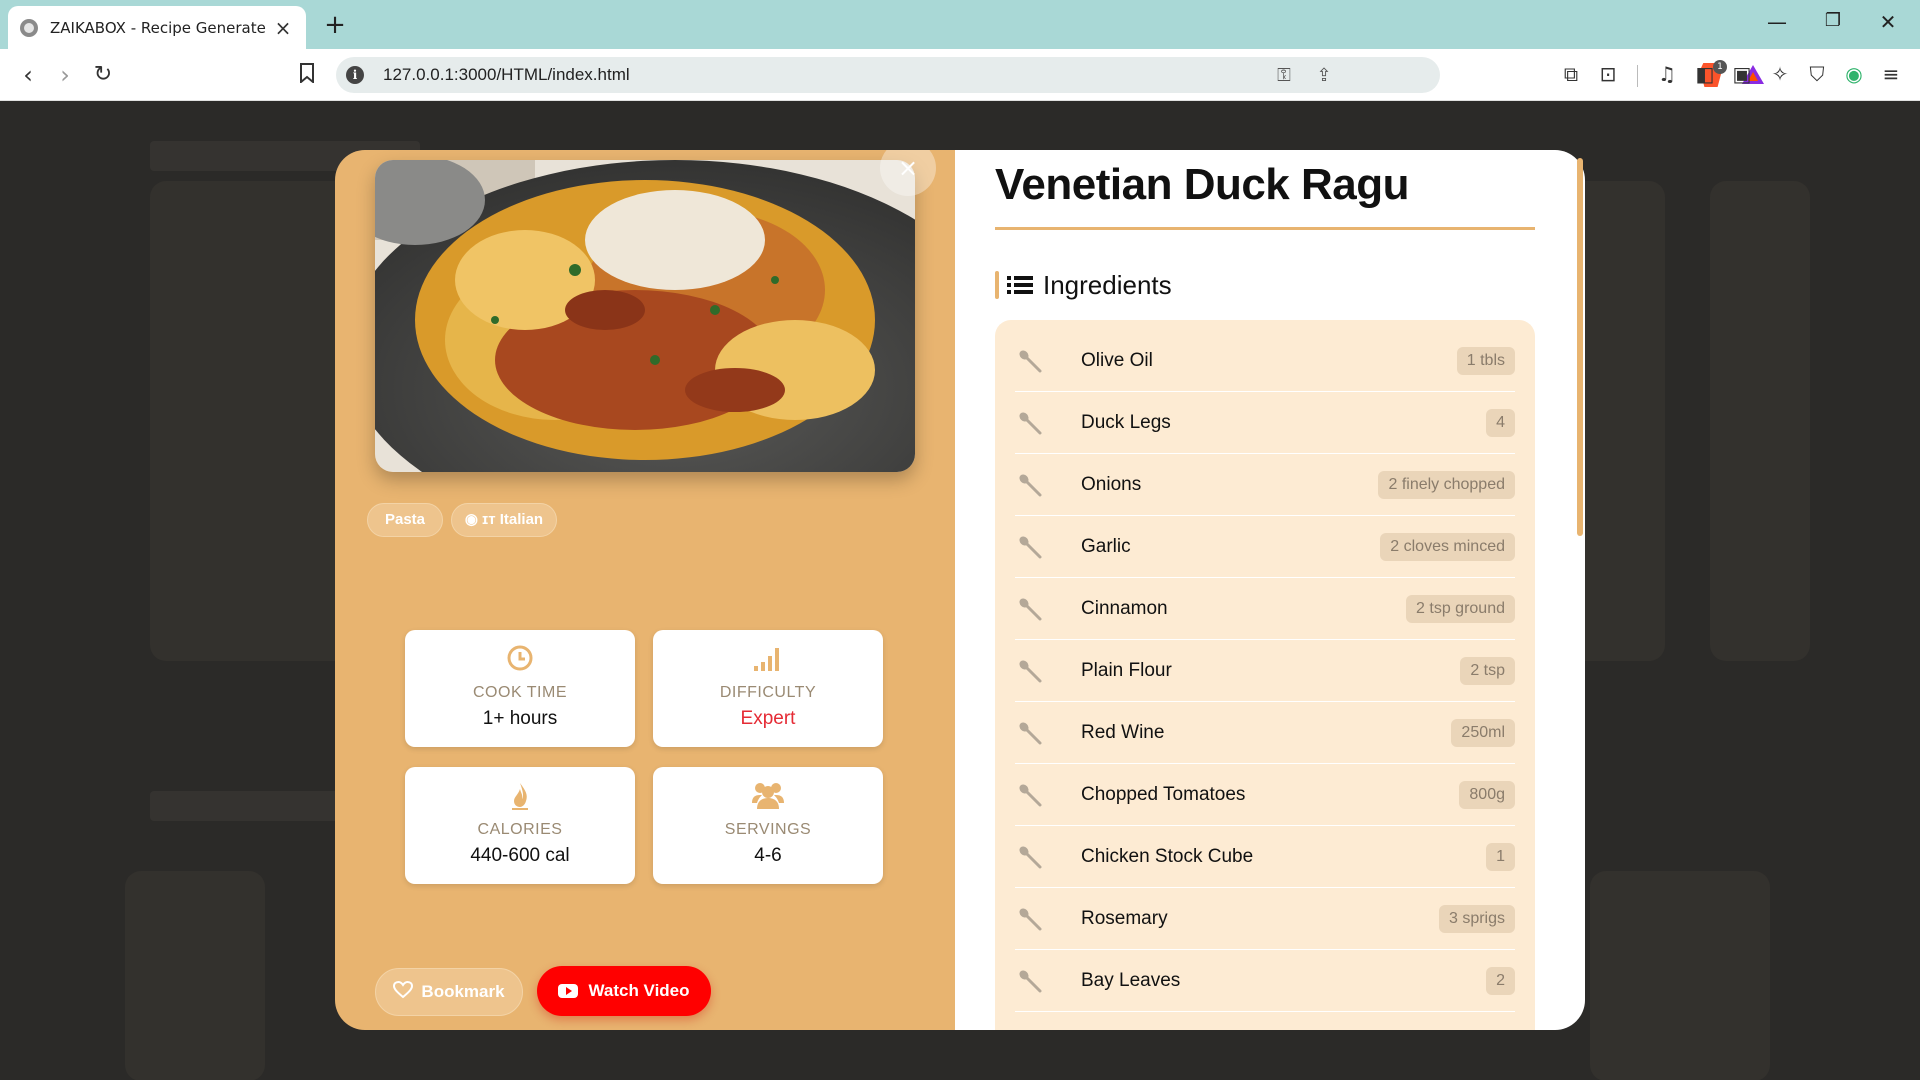 This screenshot has width=1920, height=1080. I want to click on ingredient-name: Plain Flour, so click(1126, 670).